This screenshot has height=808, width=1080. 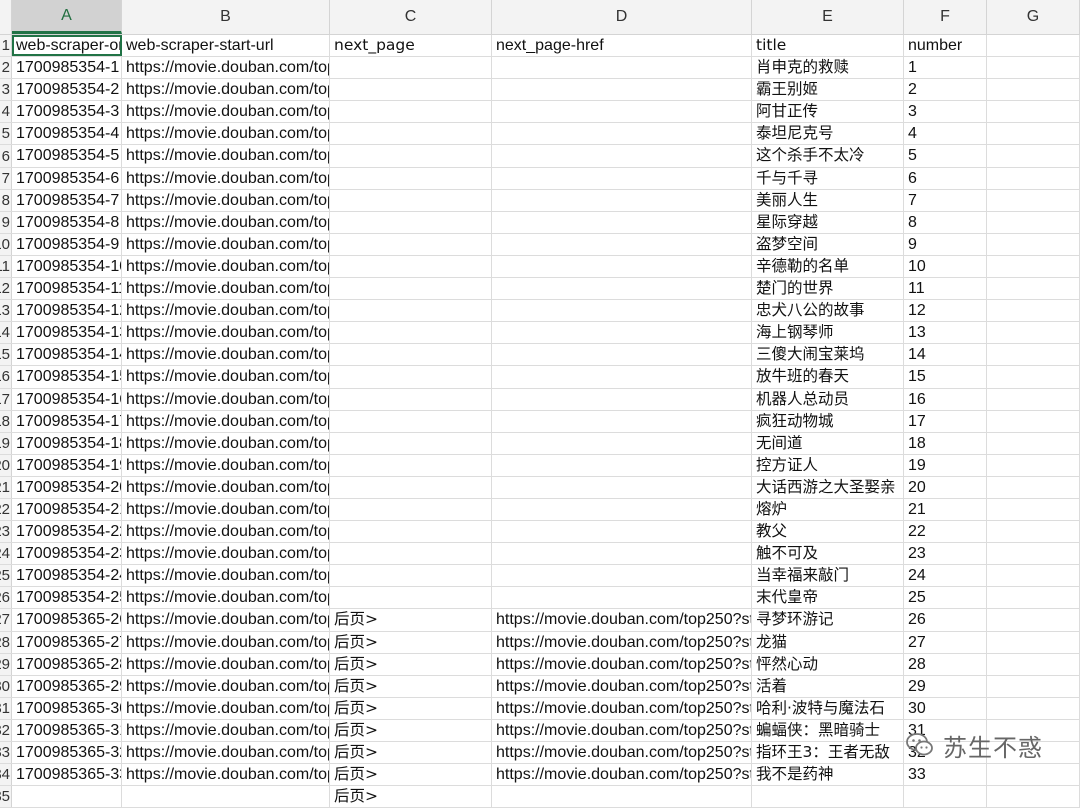 What do you see at coordinates (828, 333) in the screenshot?
I see `cell-title: 海上钢琴师` at bounding box center [828, 333].